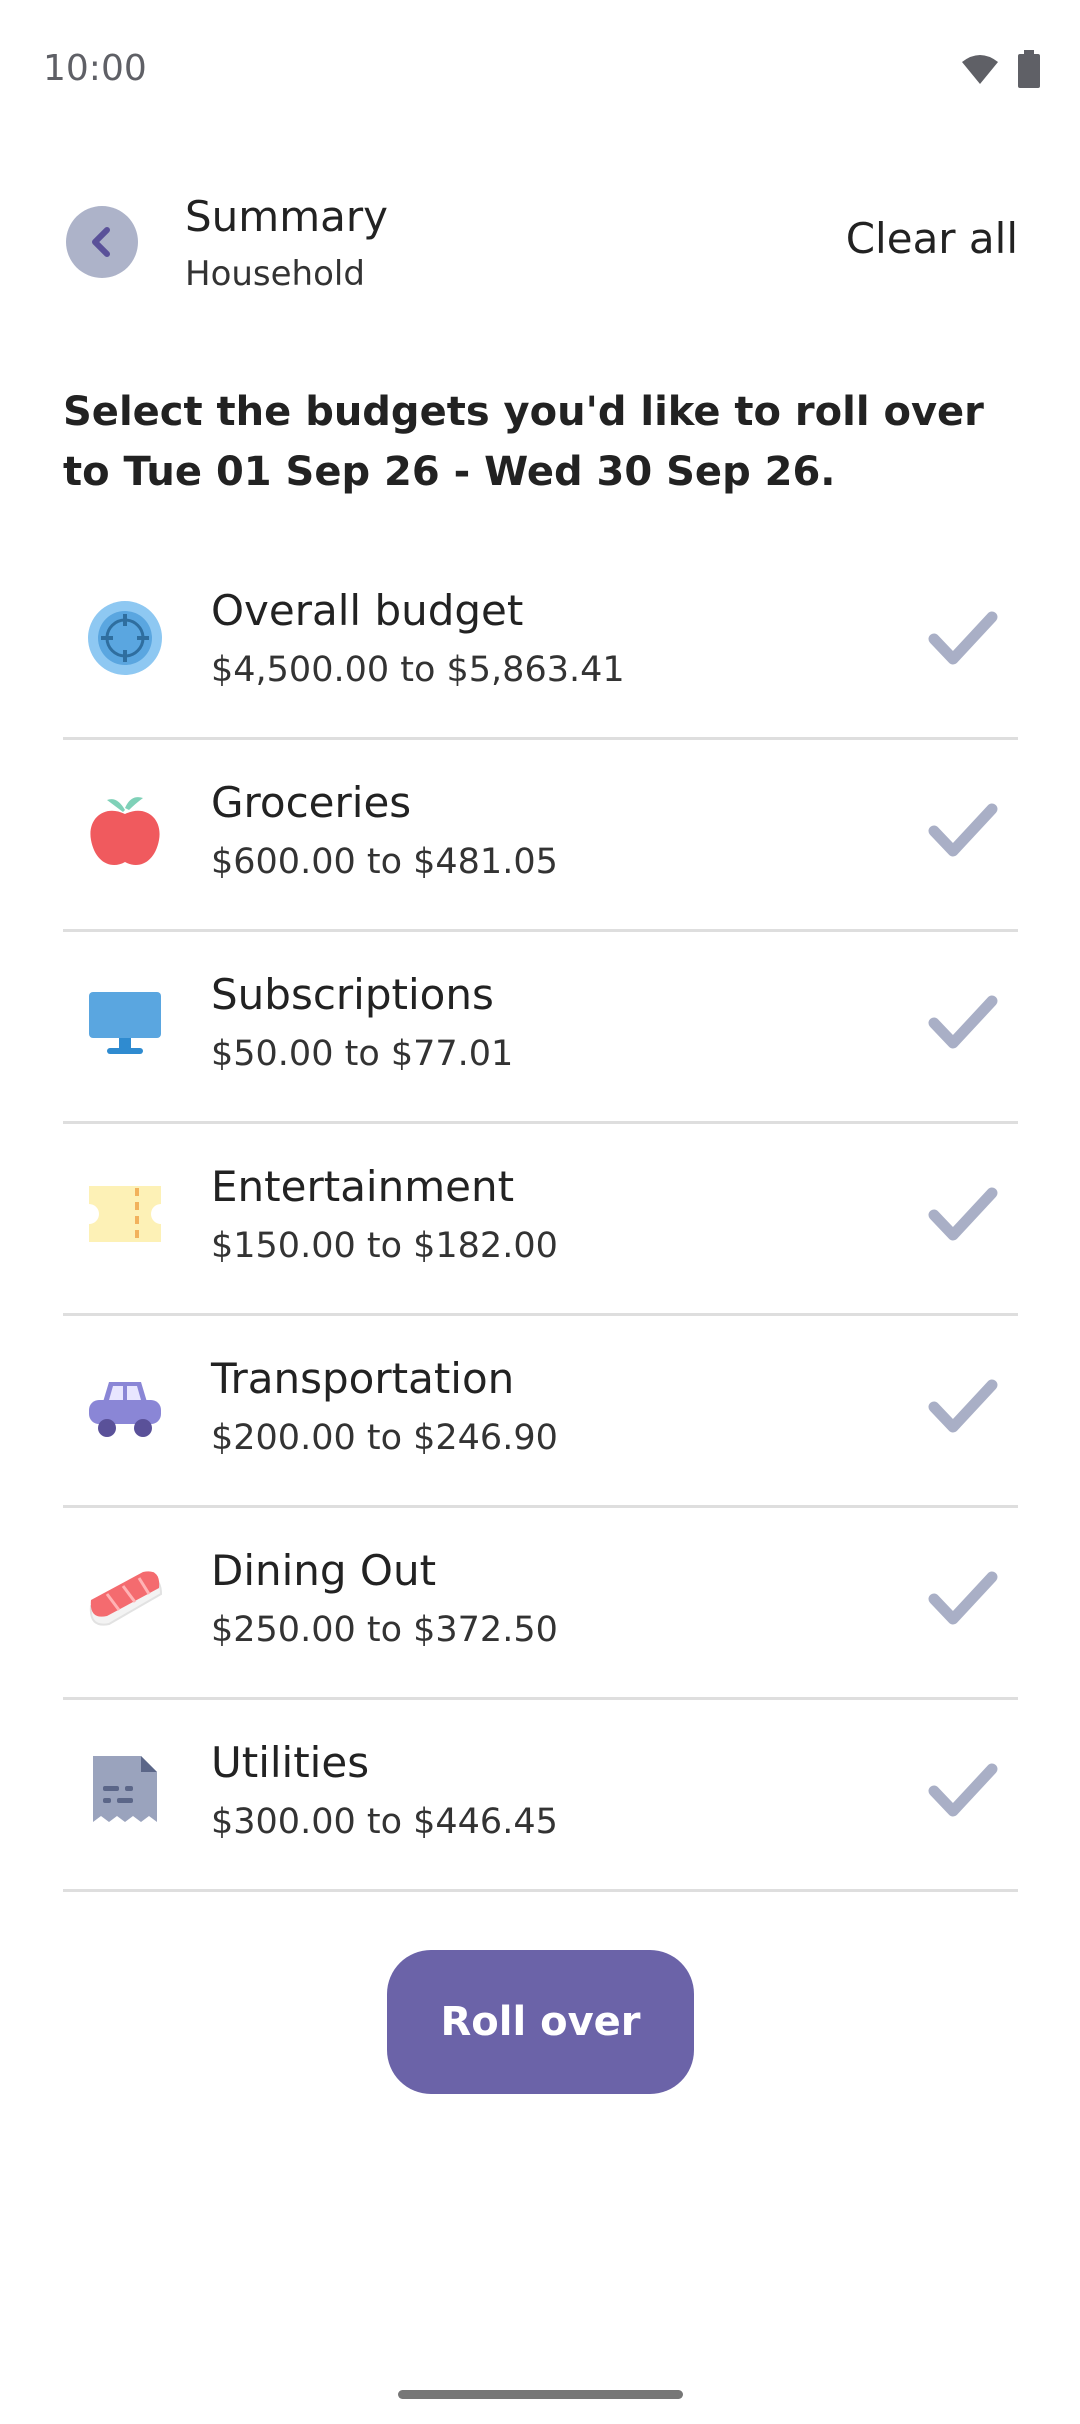 This screenshot has width=1080, height=2424. I want to click on page-subtitle: Household, so click(275, 274).